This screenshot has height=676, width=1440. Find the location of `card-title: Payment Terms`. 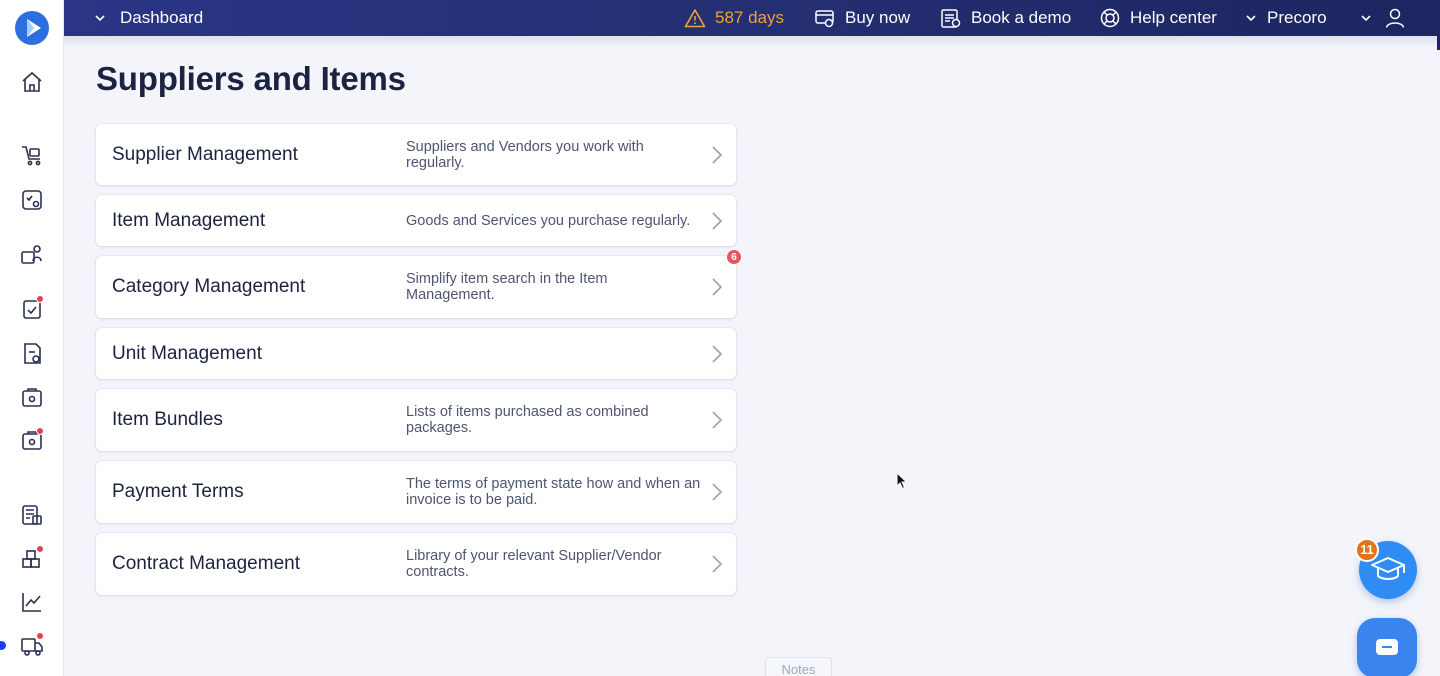

card-title: Payment Terms is located at coordinates (178, 491).